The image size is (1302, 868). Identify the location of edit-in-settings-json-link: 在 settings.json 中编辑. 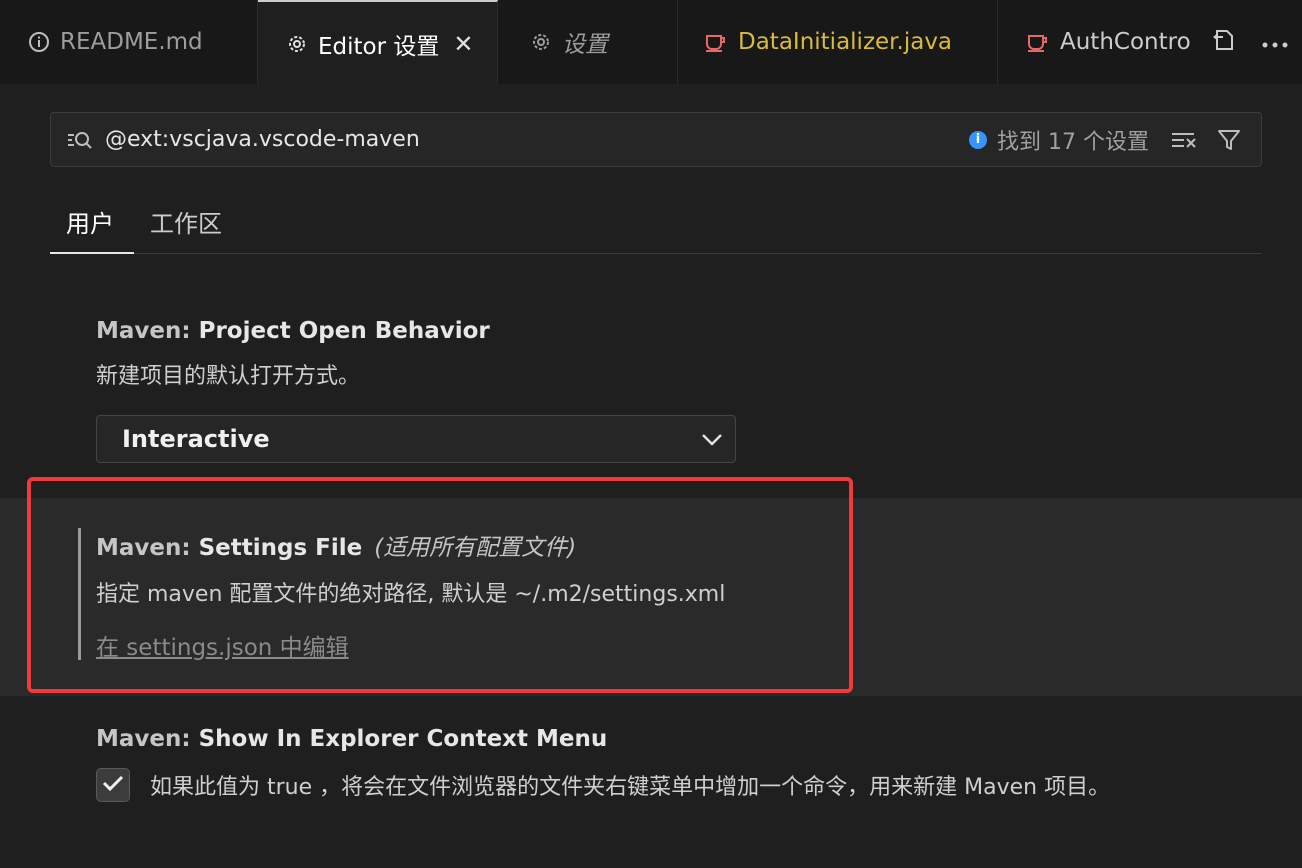
(222, 645).